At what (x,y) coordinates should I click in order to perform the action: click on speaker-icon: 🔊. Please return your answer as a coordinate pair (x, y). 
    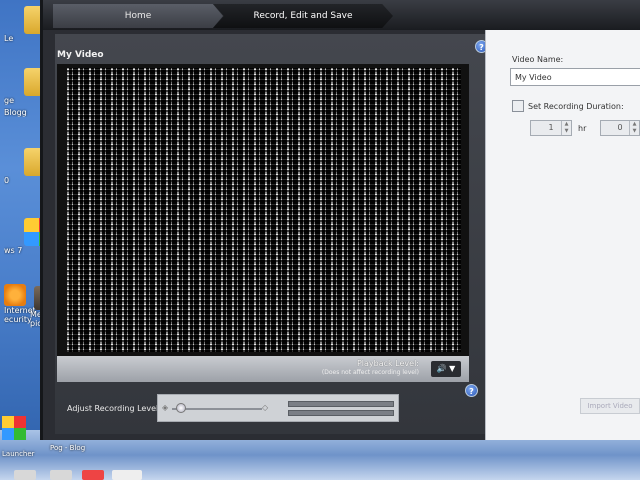
    Looking at the image, I should click on (441, 368).